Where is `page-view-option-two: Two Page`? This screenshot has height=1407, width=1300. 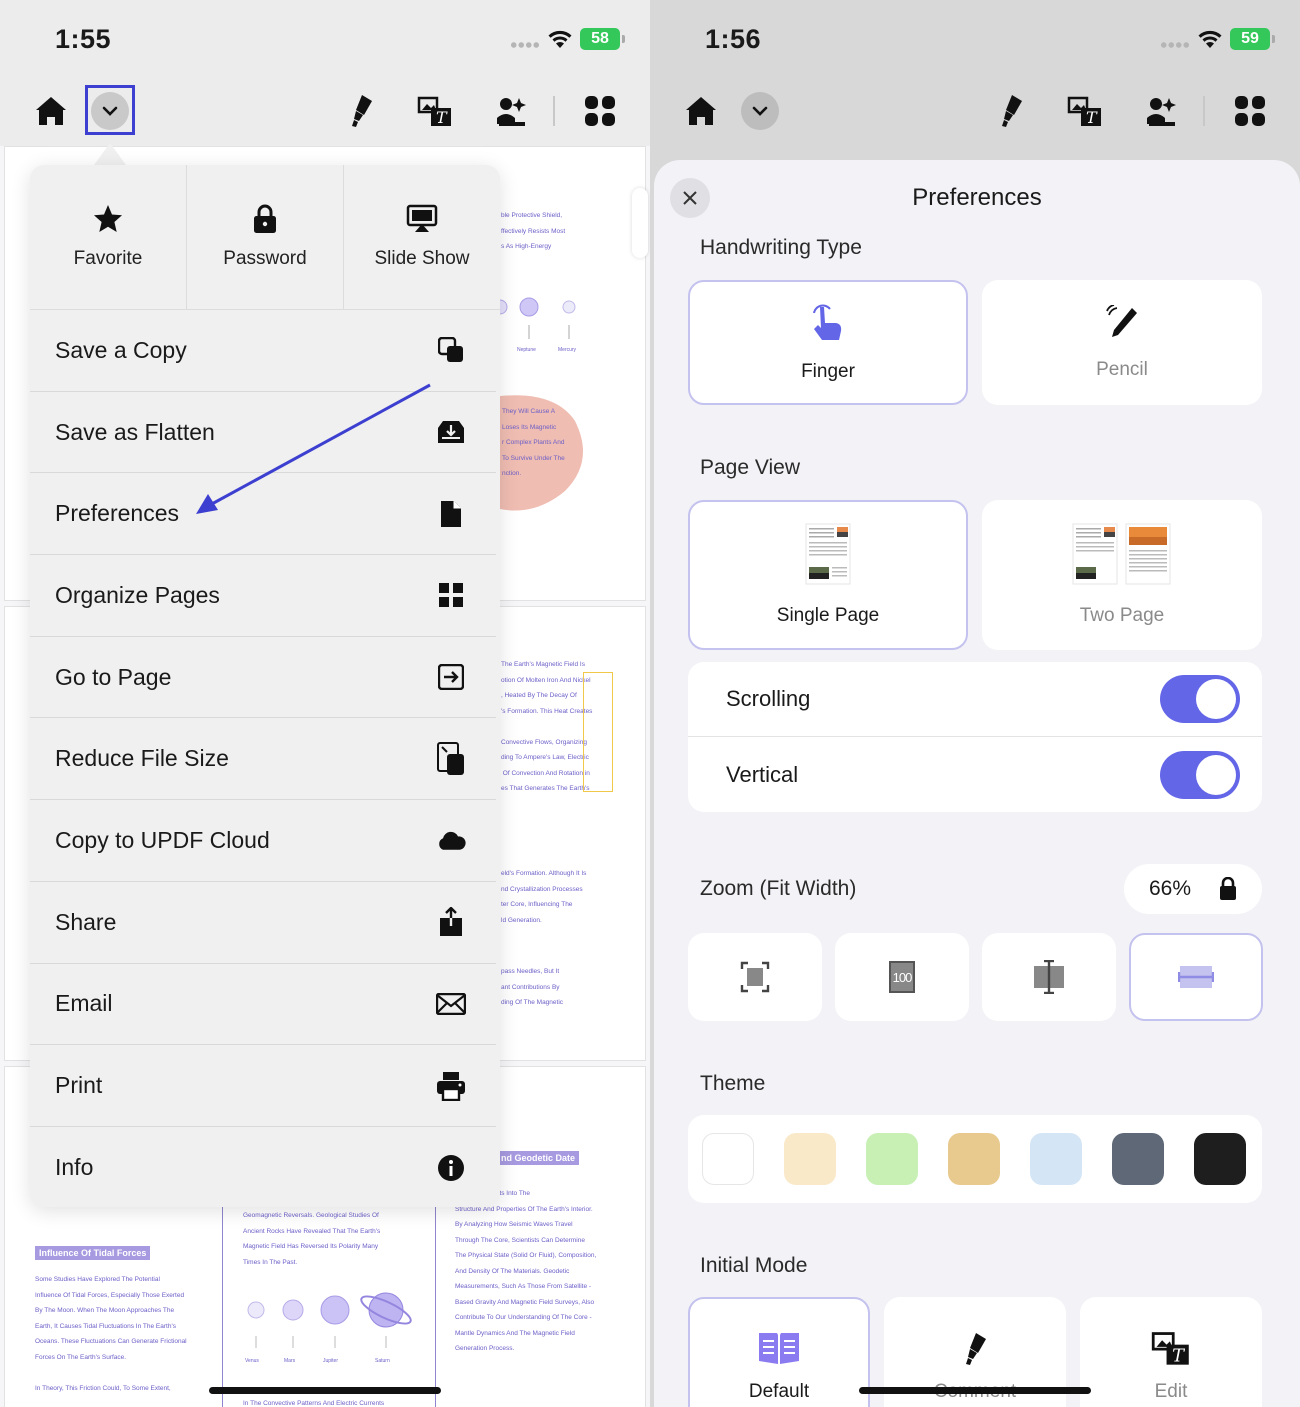 page-view-option-two: Two Page is located at coordinates (1122, 575).